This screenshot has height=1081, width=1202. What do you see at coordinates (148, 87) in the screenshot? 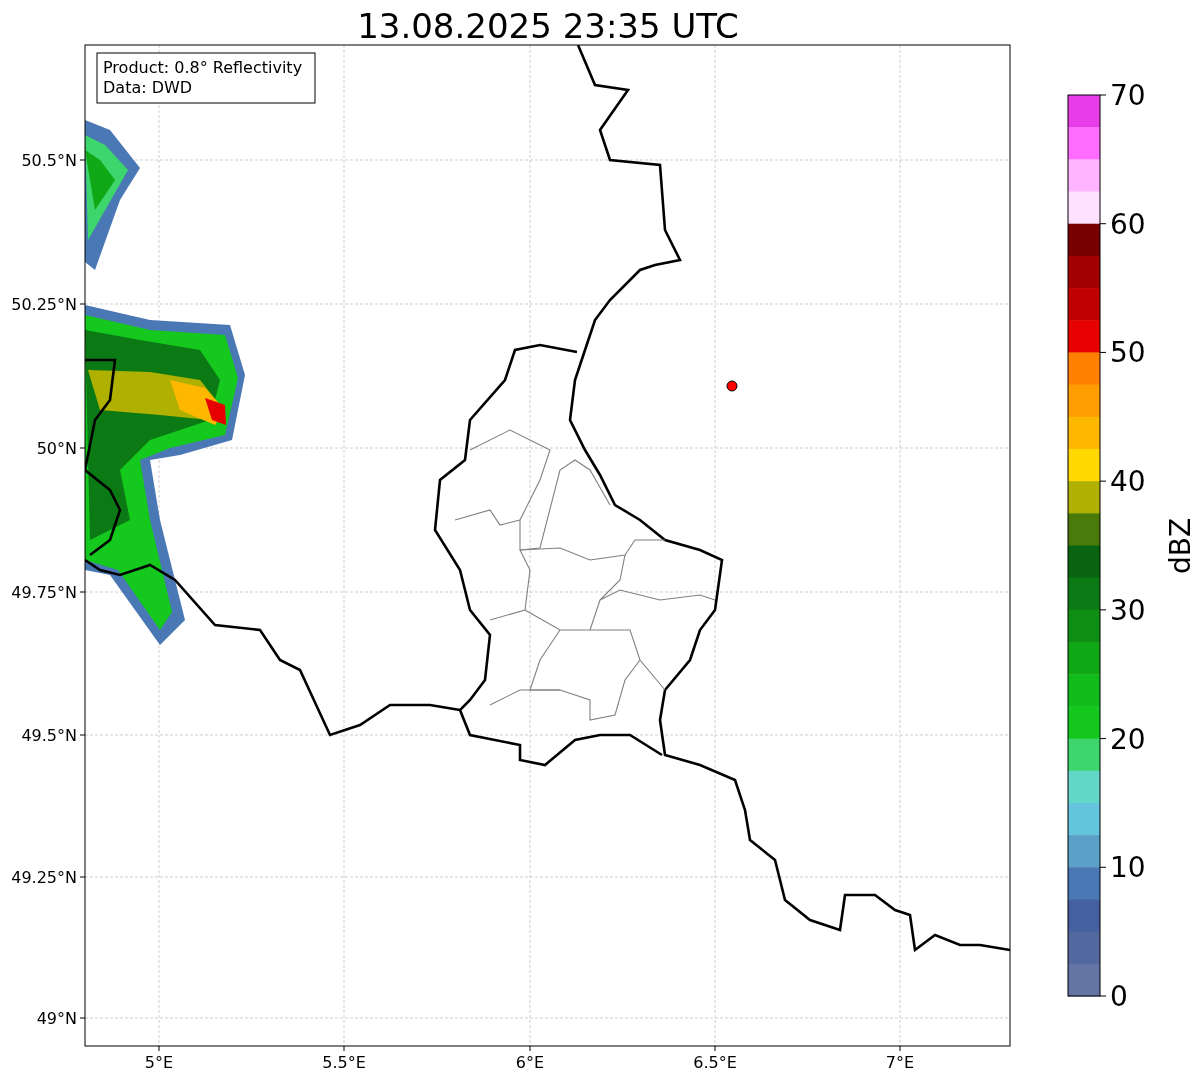
I see `info-text: Data: DWD` at bounding box center [148, 87].